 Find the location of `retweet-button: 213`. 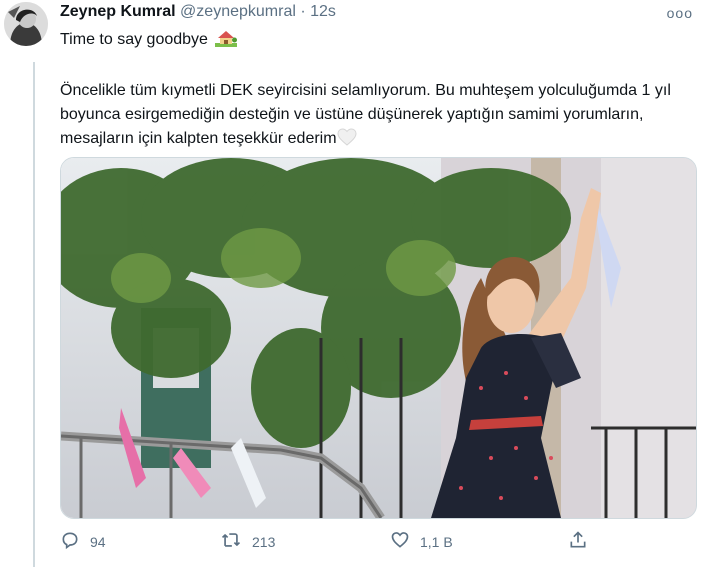

retweet-button: 213 is located at coordinates (247, 541).